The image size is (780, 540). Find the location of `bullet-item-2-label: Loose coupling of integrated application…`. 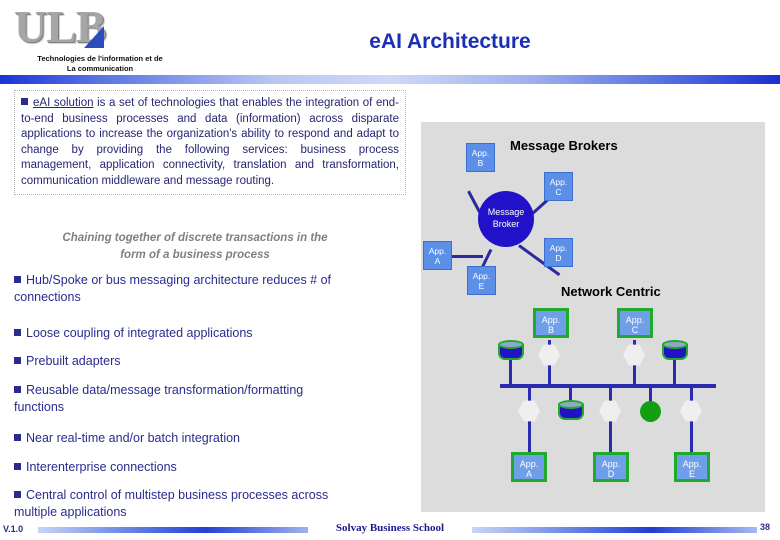

bullet-item-2-label: Loose coupling of integrated application… is located at coordinates (139, 333).